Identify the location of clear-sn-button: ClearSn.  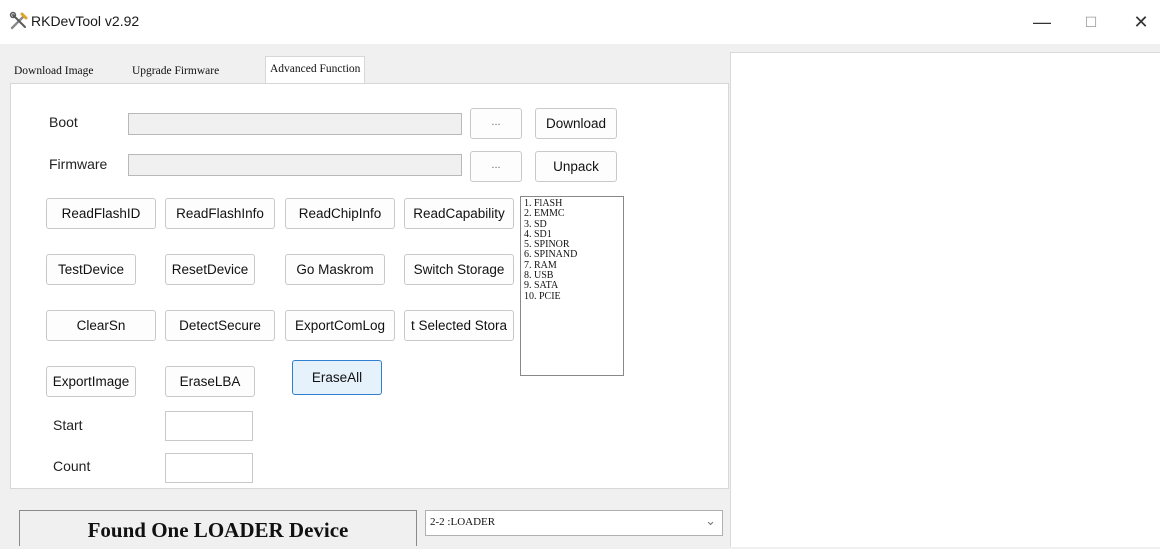
(101, 325).